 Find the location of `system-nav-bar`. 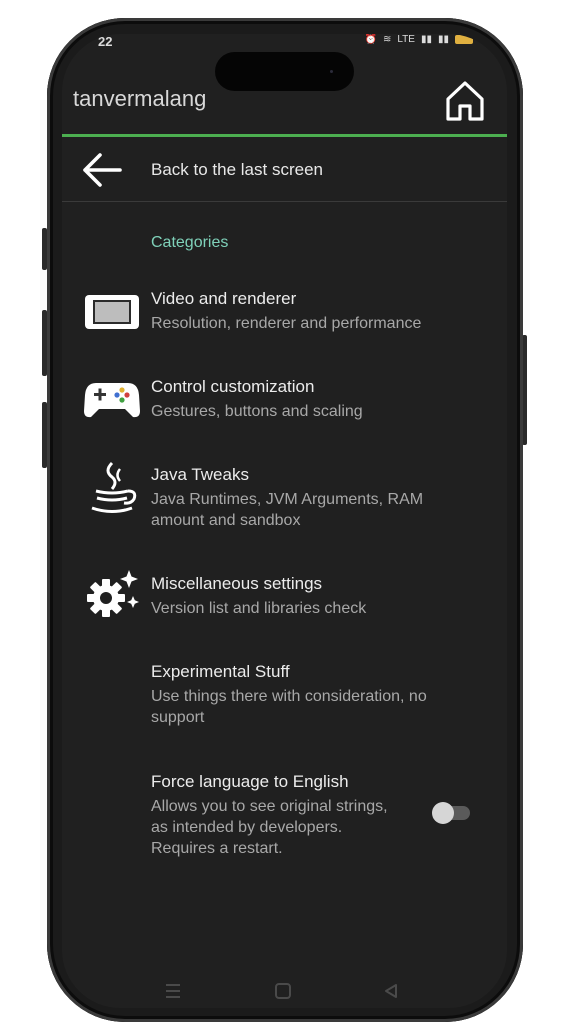

system-nav-bar is located at coordinates (284, 991).